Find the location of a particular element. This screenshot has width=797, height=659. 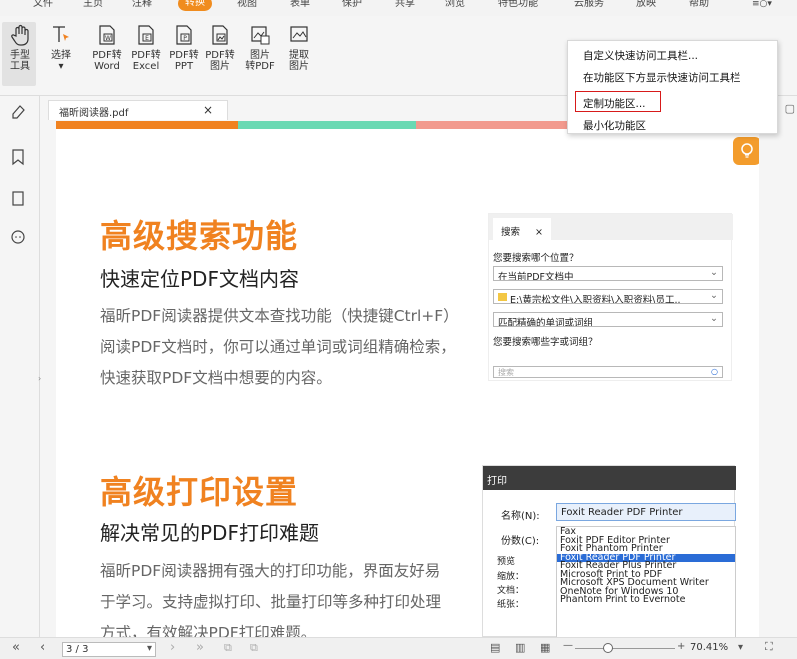

pdf-to-image-label-2: 图片 is located at coordinates (220, 66).